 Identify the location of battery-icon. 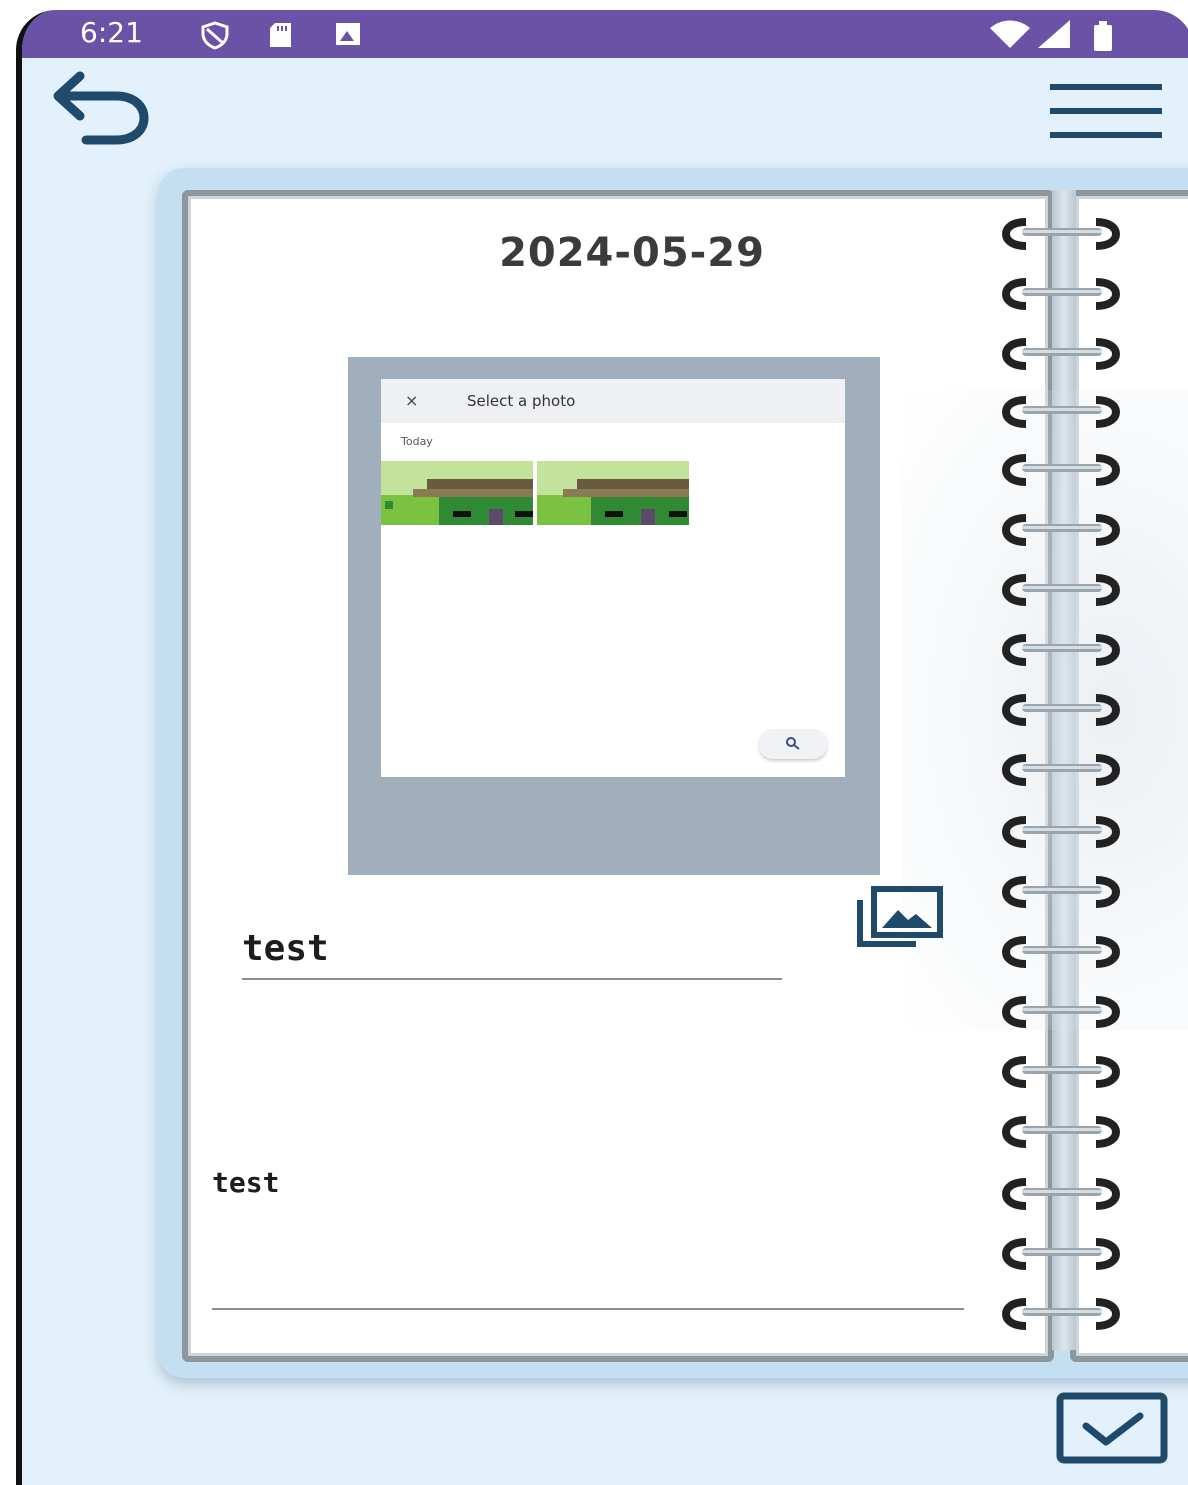
(1103, 36).